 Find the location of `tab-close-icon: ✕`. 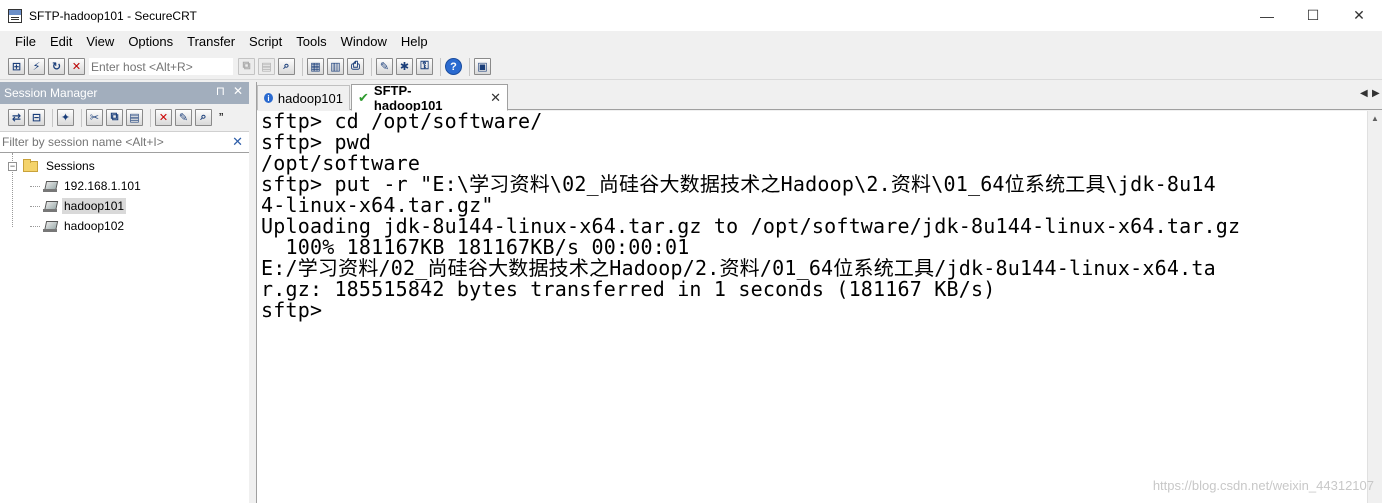

tab-close-icon: ✕ is located at coordinates (495, 98).